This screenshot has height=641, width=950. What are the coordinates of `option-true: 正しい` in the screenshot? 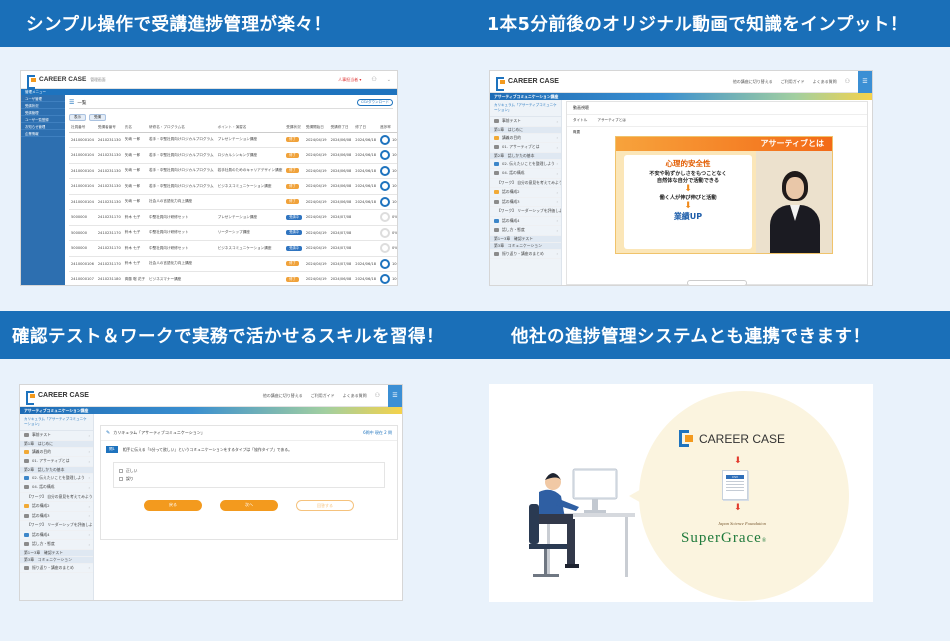 It's located at (249, 471).